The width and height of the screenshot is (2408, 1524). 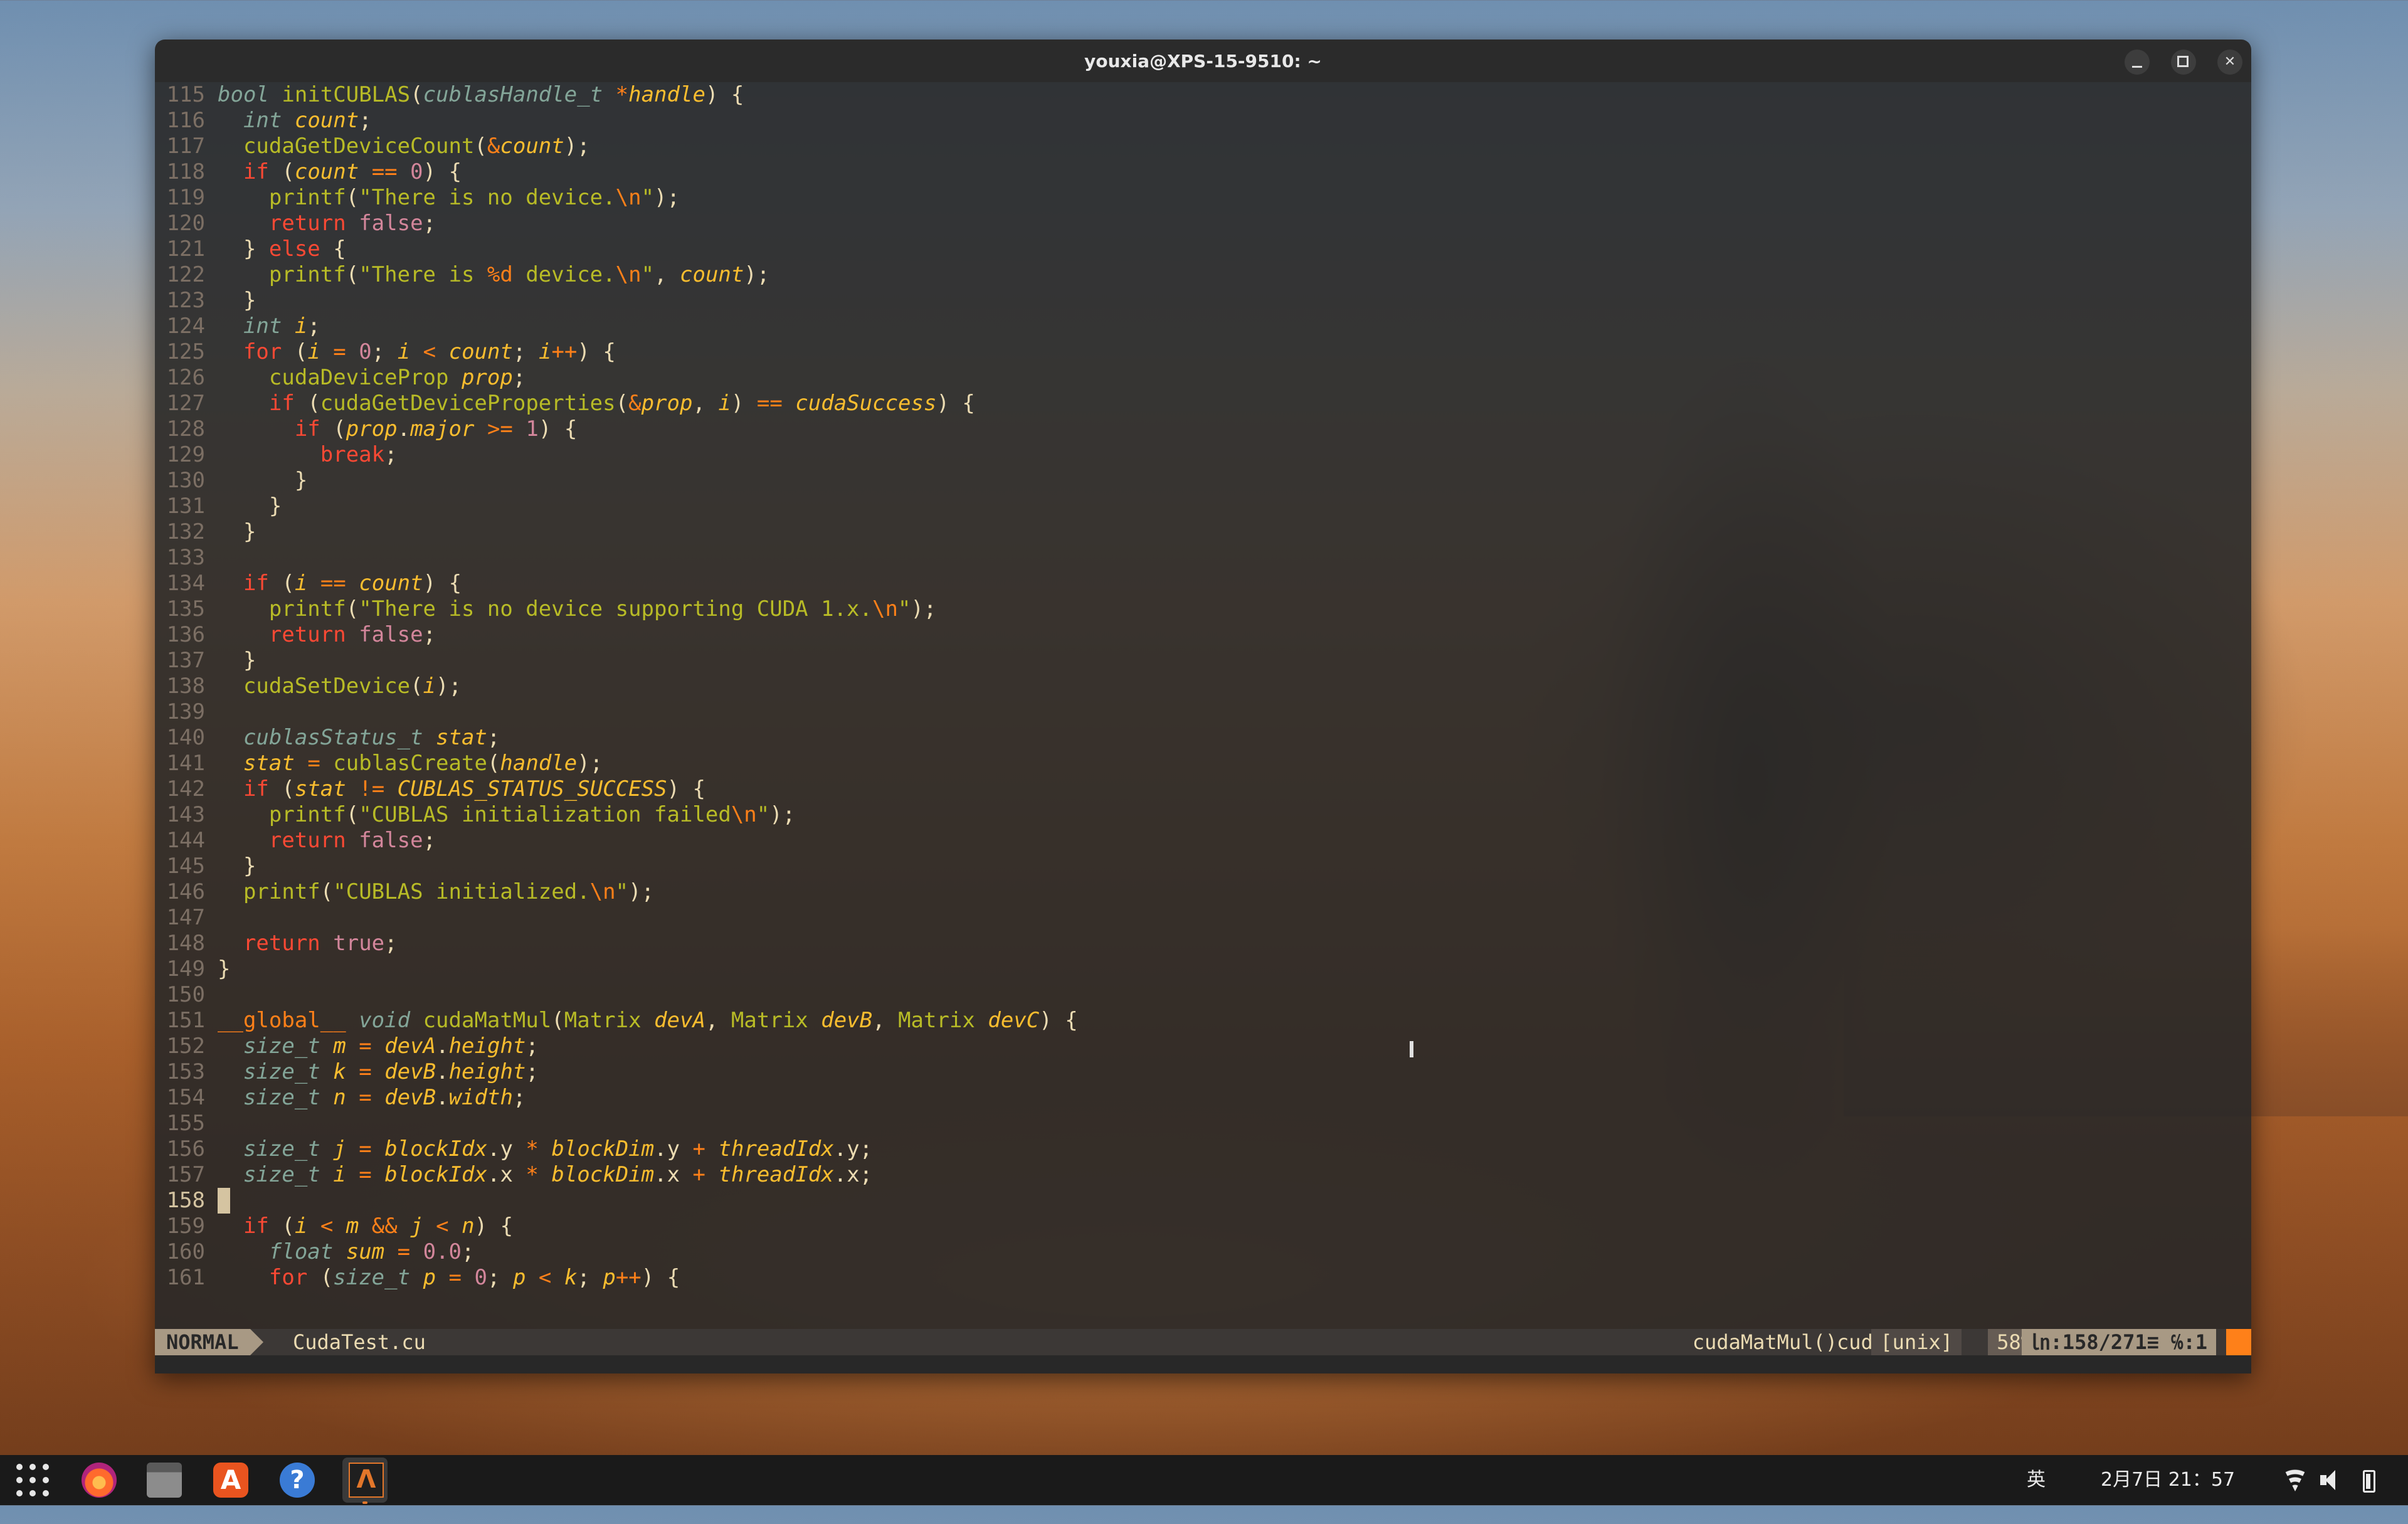 What do you see at coordinates (481, 1278) in the screenshot?
I see `code-token: 0` at bounding box center [481, 1278].